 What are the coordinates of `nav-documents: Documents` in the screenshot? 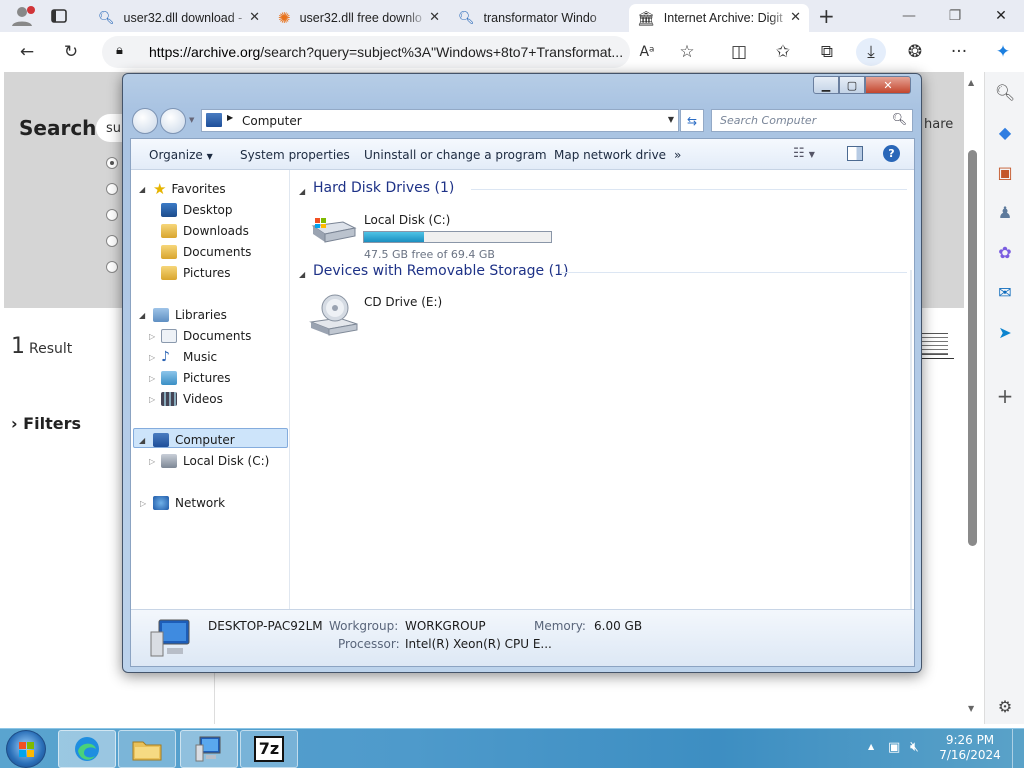 It's located at (206, 252).